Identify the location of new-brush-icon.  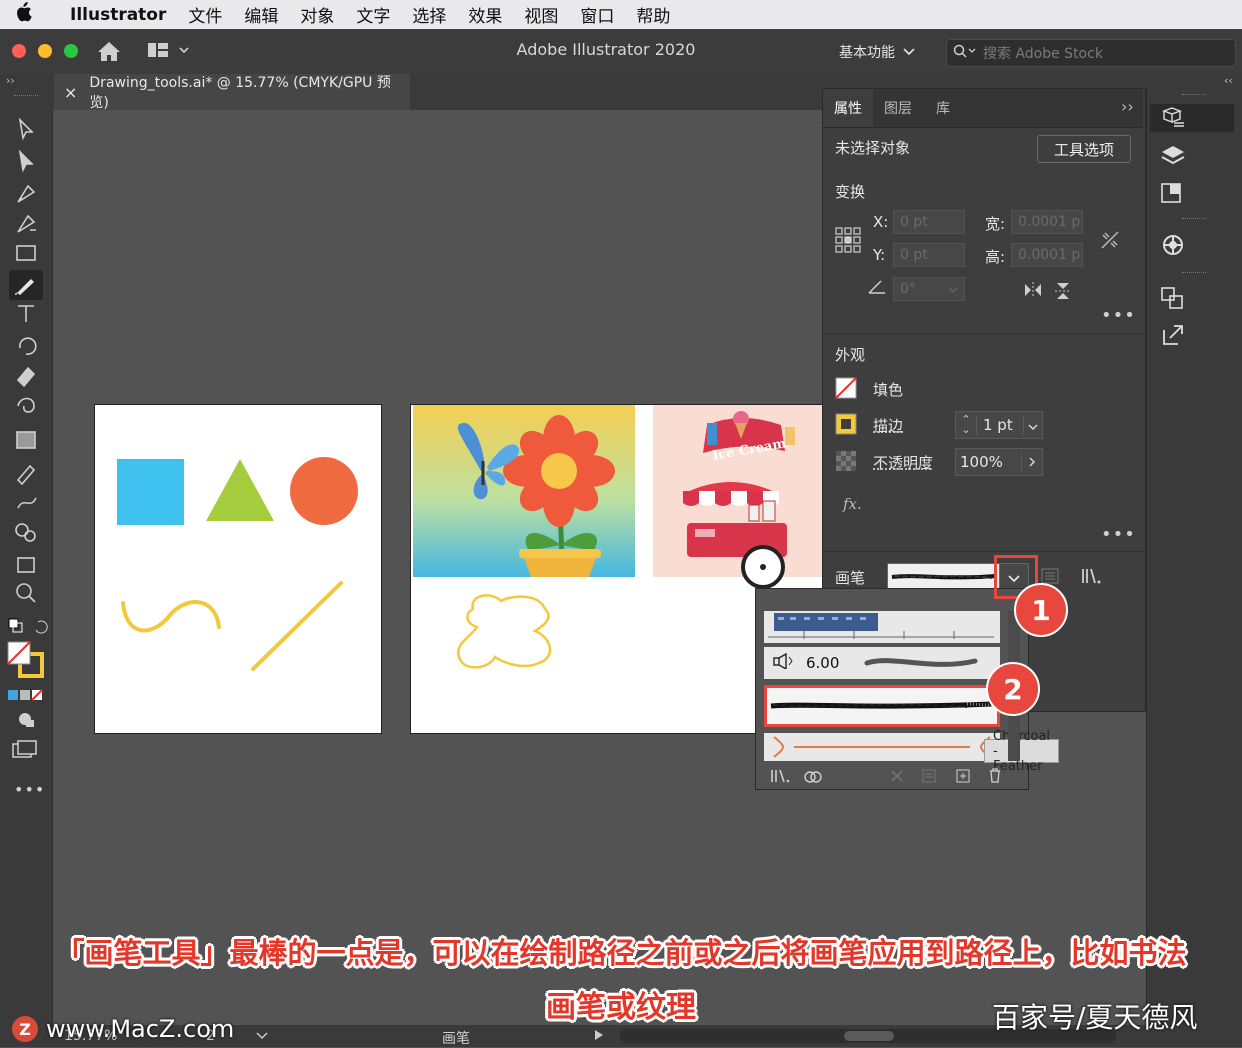
(963, 777).